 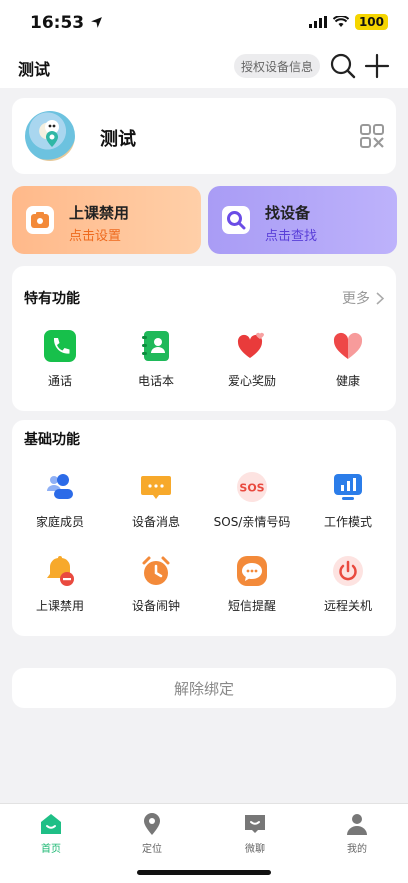 I want to click on sms-bubble-icon, so click(x=252, y=571).